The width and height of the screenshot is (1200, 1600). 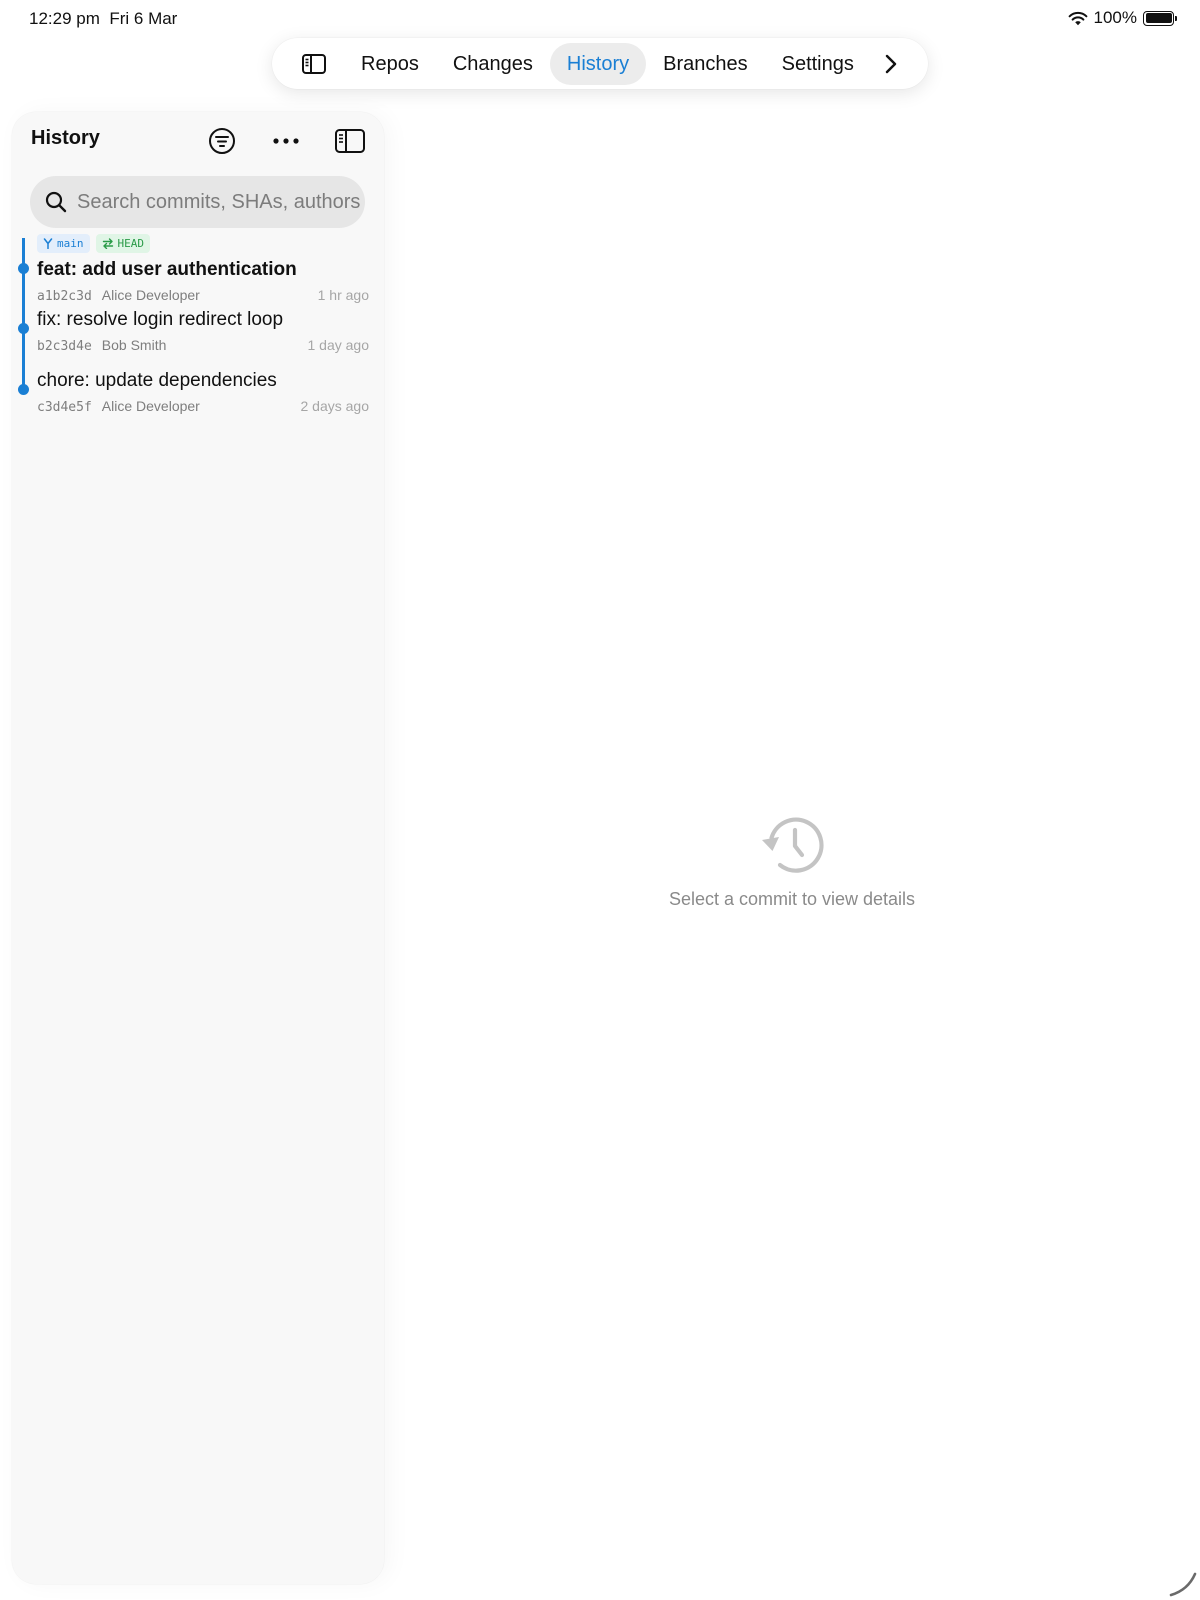 I want to click on battery-fill, so click(x=1158, y=18).